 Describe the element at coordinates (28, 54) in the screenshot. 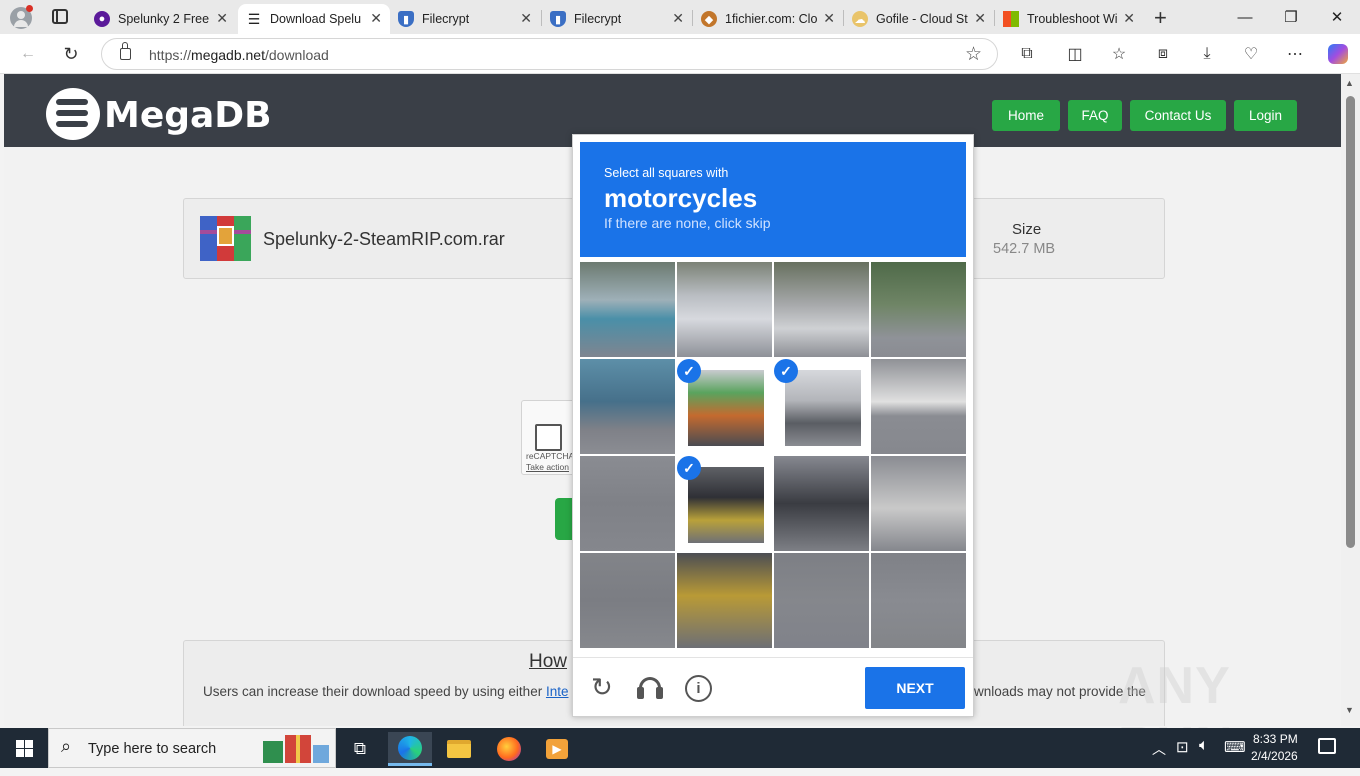

I see `back-icon: ←` at that location.